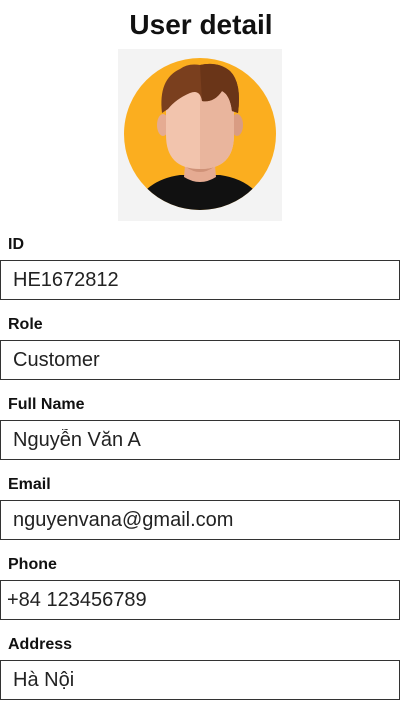 The image size is (402, 701). Describe the element at coordinates (32, 564) in the screenshot. I see `phone-label: Phone` at that location.